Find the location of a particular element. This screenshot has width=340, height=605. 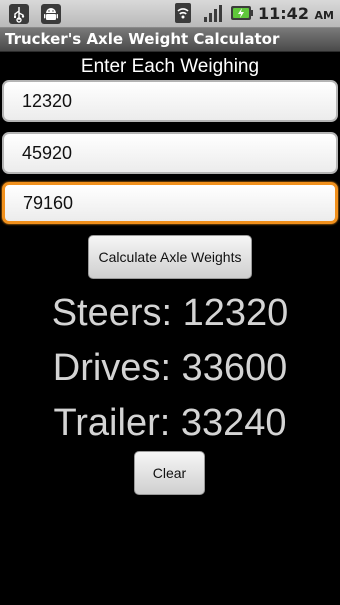

app-title-bar: Trucker's Axle Weight Calculator is located at coordinates (170, 40).